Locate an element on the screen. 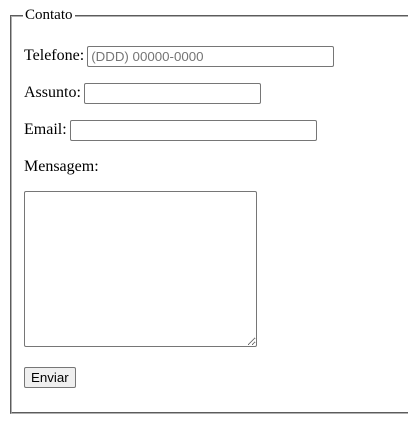 This screenshot has height=439, width=409. fieldset-legend: Contato is located at coordinates (49, 15).